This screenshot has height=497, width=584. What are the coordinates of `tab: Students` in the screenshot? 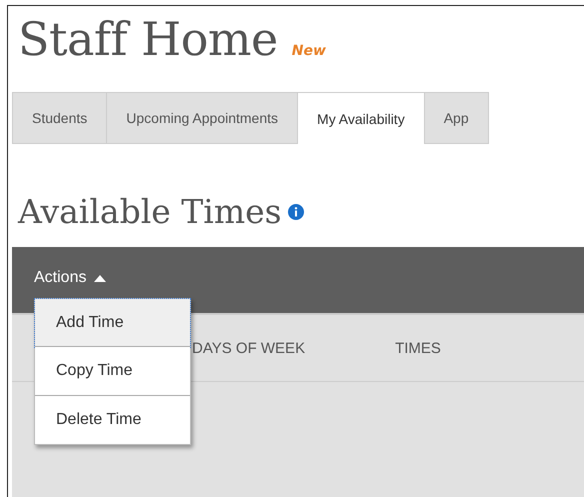 It's located at (60, 118).